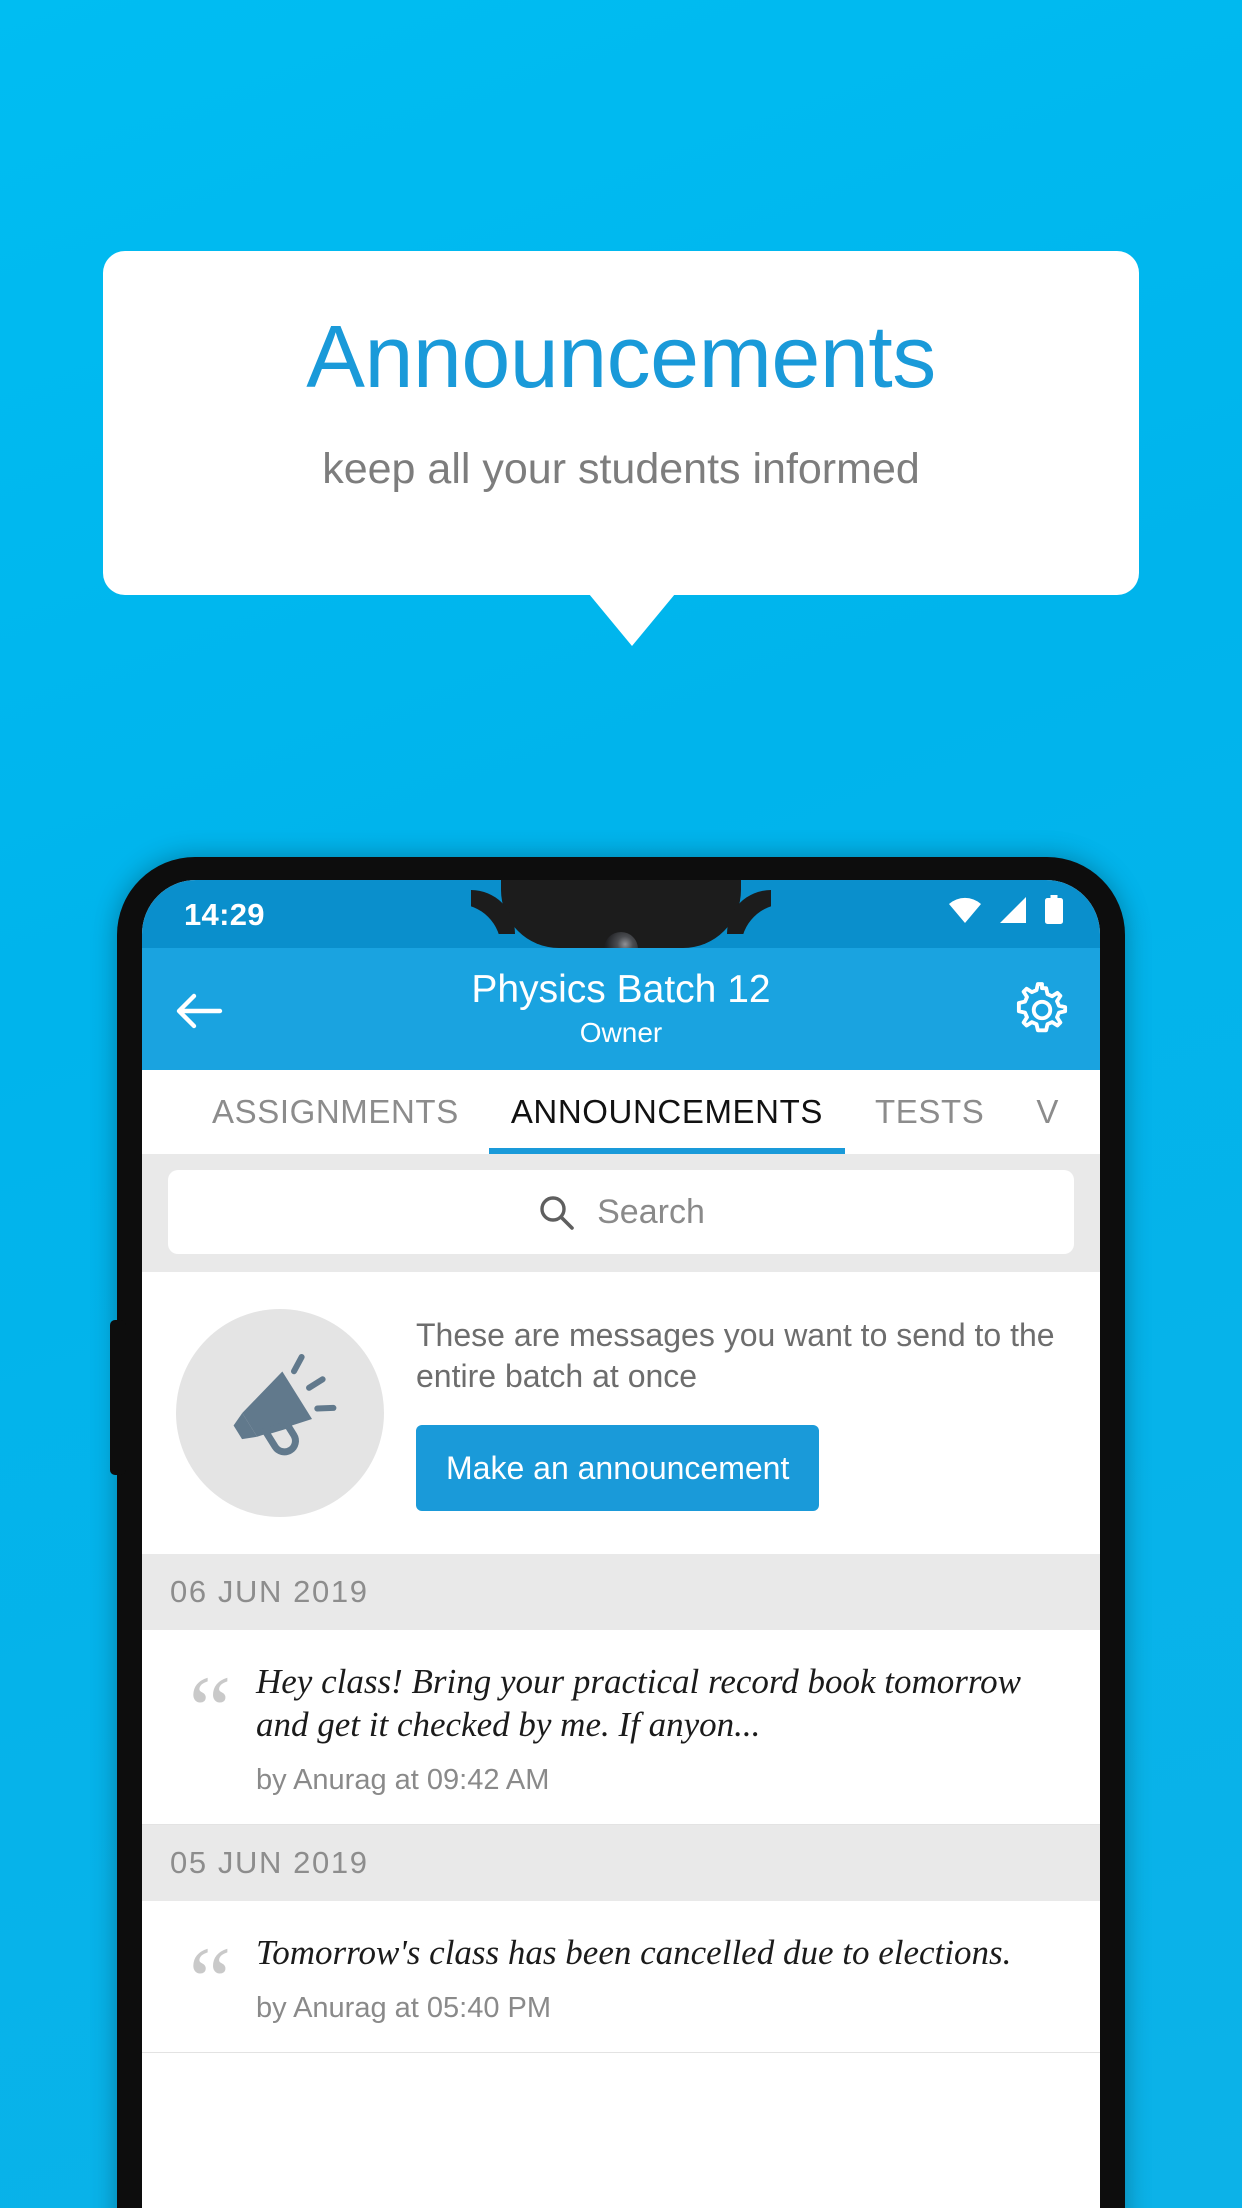 The width and height of the screenshot is (1242, 2208). I want to click on phone-volume-down-button, so click(118, 1397).